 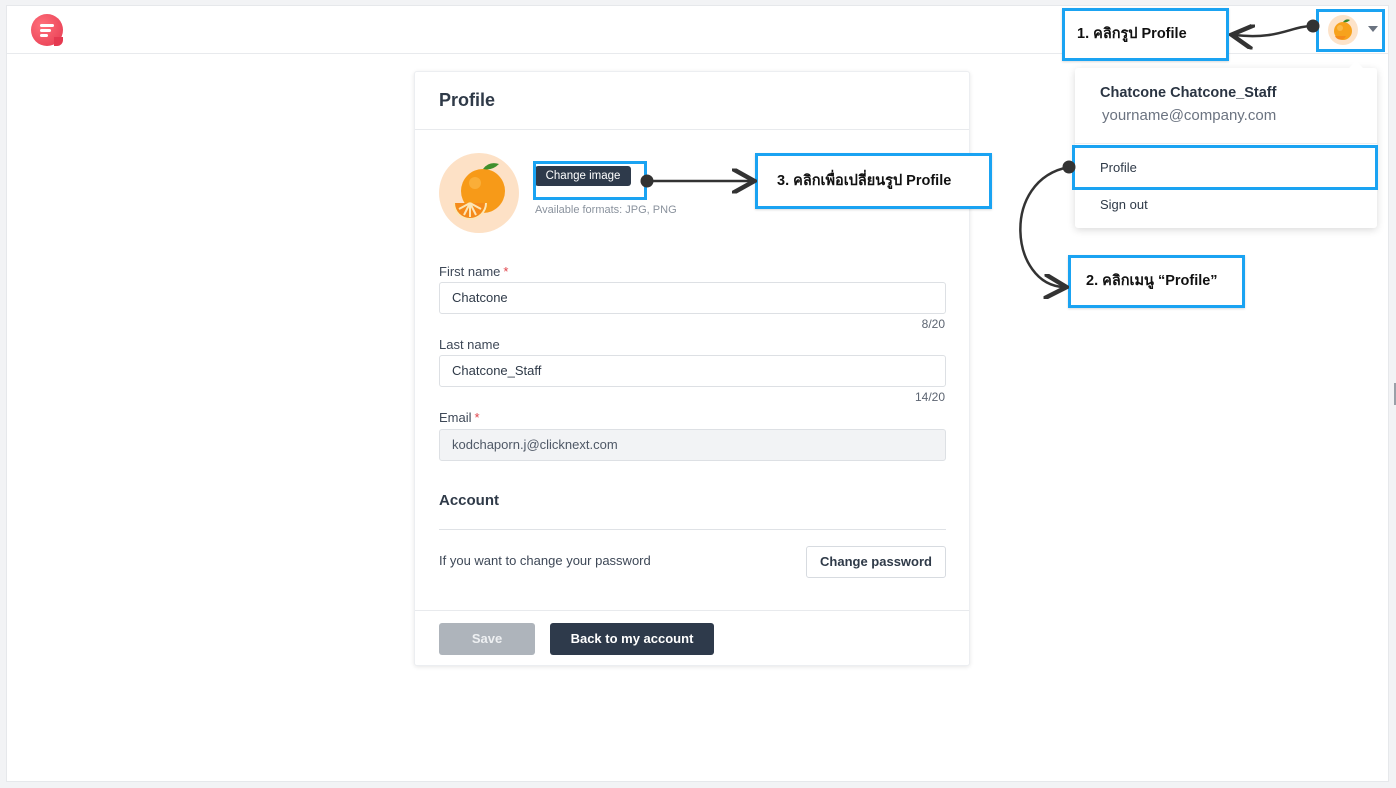 What do you see at coordinates (873, 181) in the screenshot?
I see `step3-callout: 3. คลิกเพื่อเปลี่ยนรูป Profile` at bounding box center [873, 181].